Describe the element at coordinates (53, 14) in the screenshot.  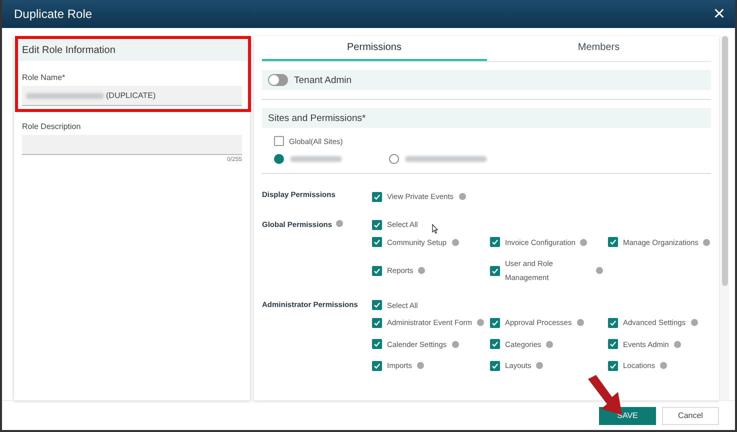
I see `window-title: Duplicate Role` at that location.